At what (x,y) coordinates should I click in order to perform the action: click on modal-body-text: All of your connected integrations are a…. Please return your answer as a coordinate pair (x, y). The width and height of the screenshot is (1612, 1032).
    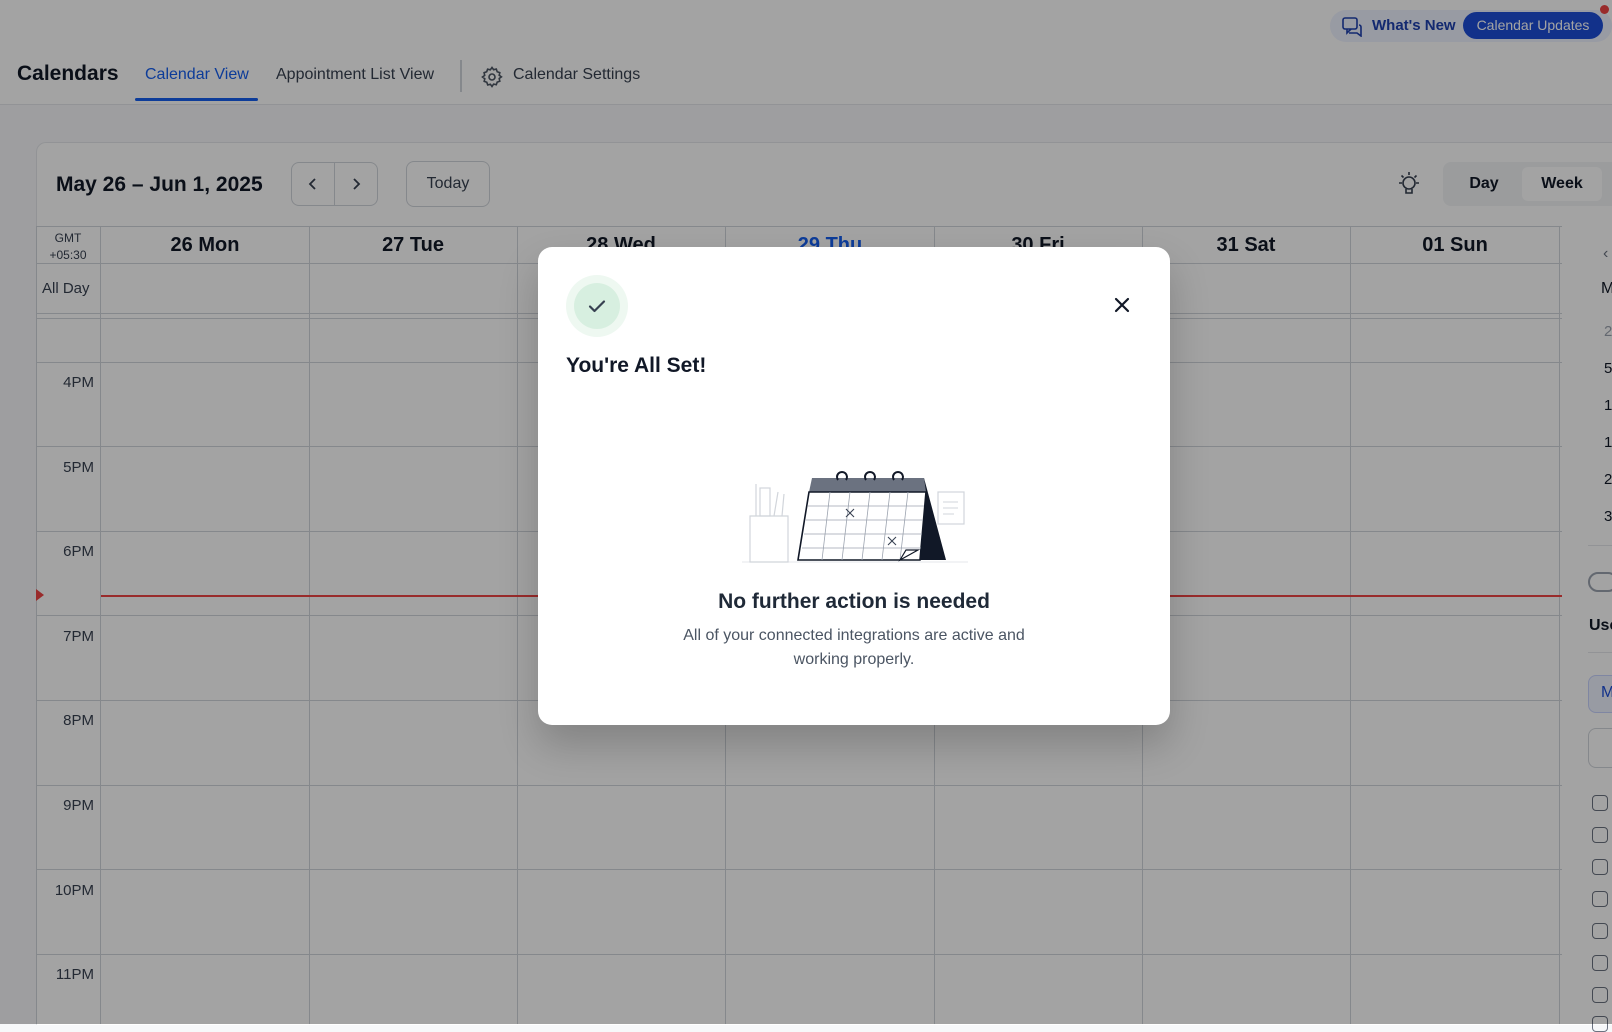
    Looking at the image, I should click on (854, 647).